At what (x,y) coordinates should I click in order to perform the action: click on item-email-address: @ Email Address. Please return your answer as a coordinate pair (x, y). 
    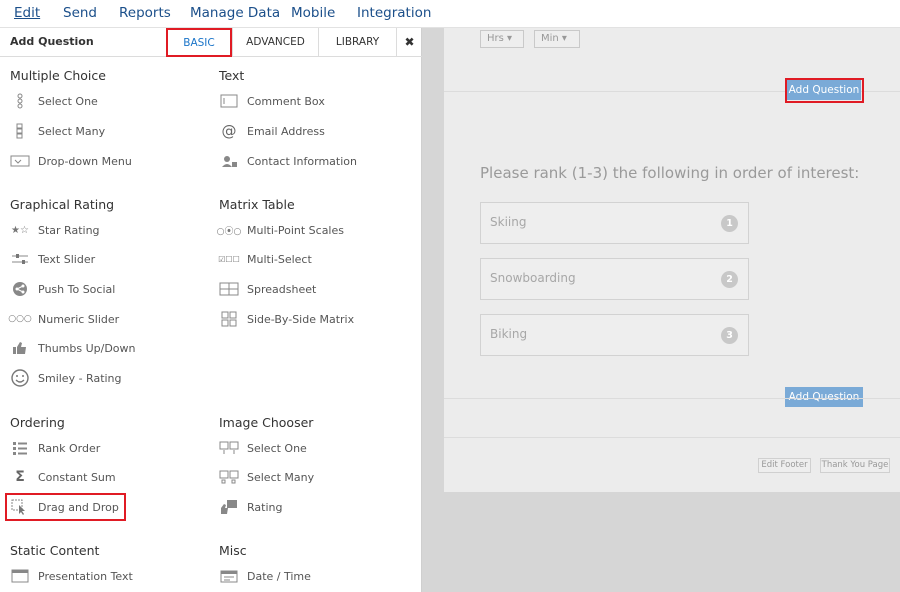
    Looking at the image, I should click on (272, 131).